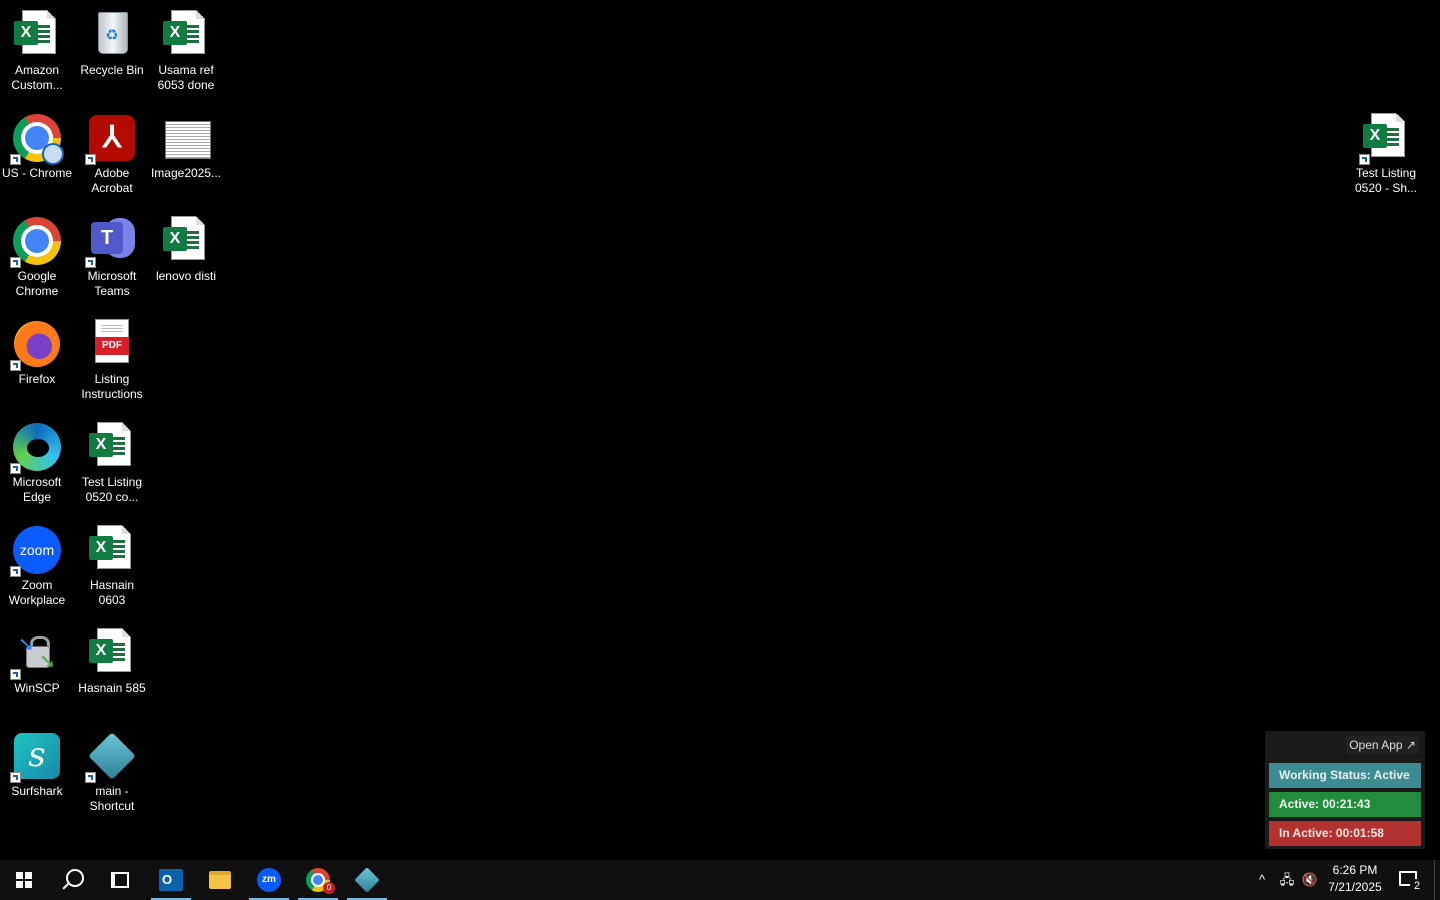 The height and width of the screenshot is (900, 1440). I want to click on desktop-icon-usama-ref: X Usama ref 6053 done, so click(186, 54).